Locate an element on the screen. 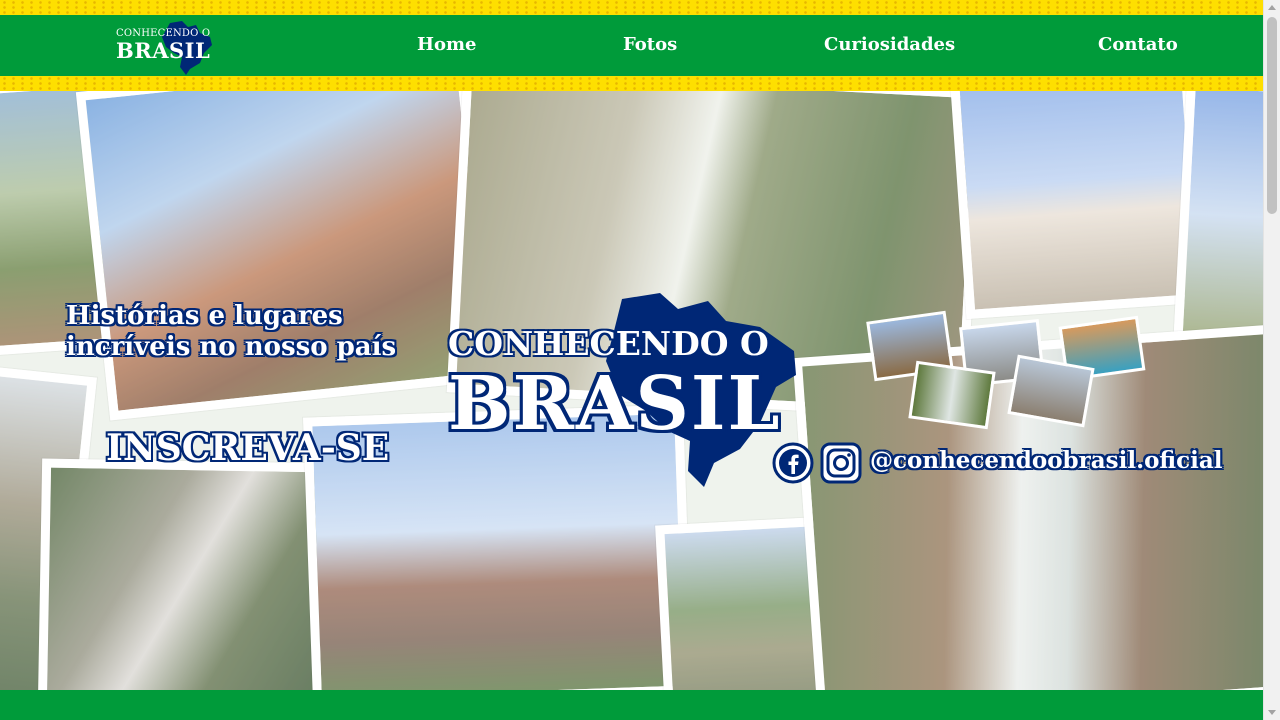 Image resolution: width=1280 pixels, height=720 pixels. scrollbar-thumb is located at coordinates (1272, 115).